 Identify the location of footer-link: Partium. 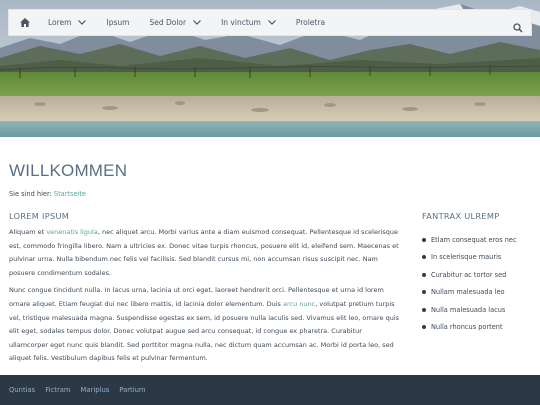
(132, 390).